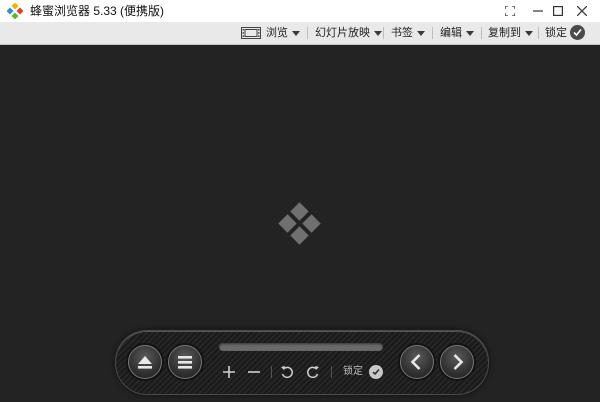 Image resolution: width=600 pixels, height=402 pixels. Describe the element at coordinates (342, 33) in the screenshot. I see `slideshow-label: 幻灯片放映` at that location.